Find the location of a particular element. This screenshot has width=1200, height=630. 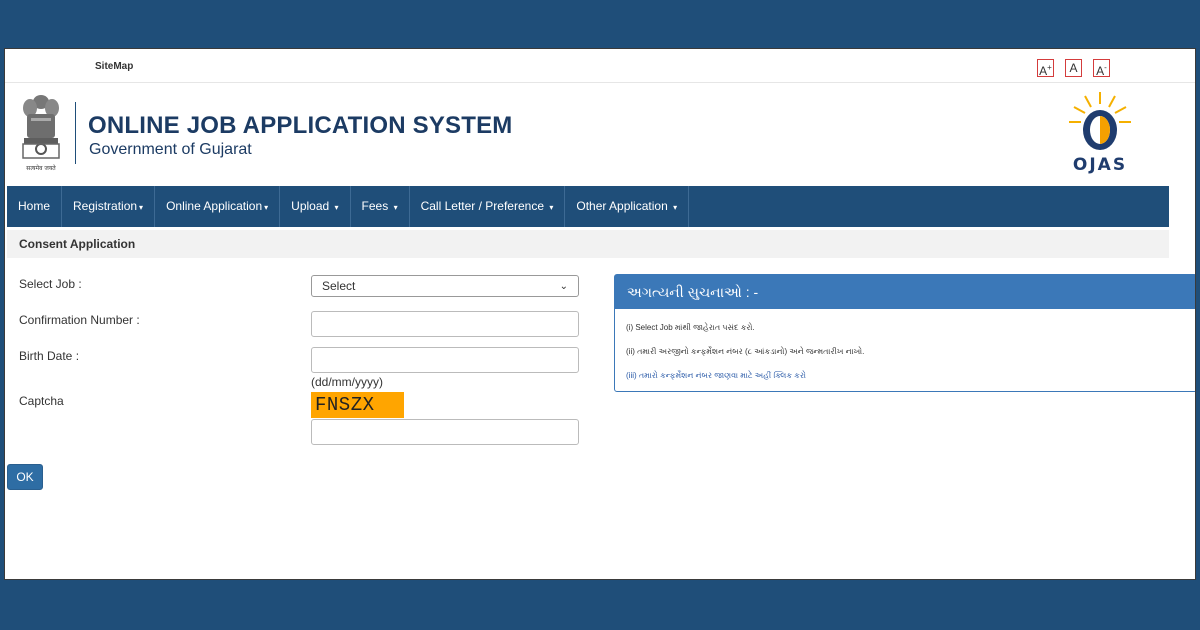

nav-other-application: Other Application ▾ is located at coordinates (627, 206).